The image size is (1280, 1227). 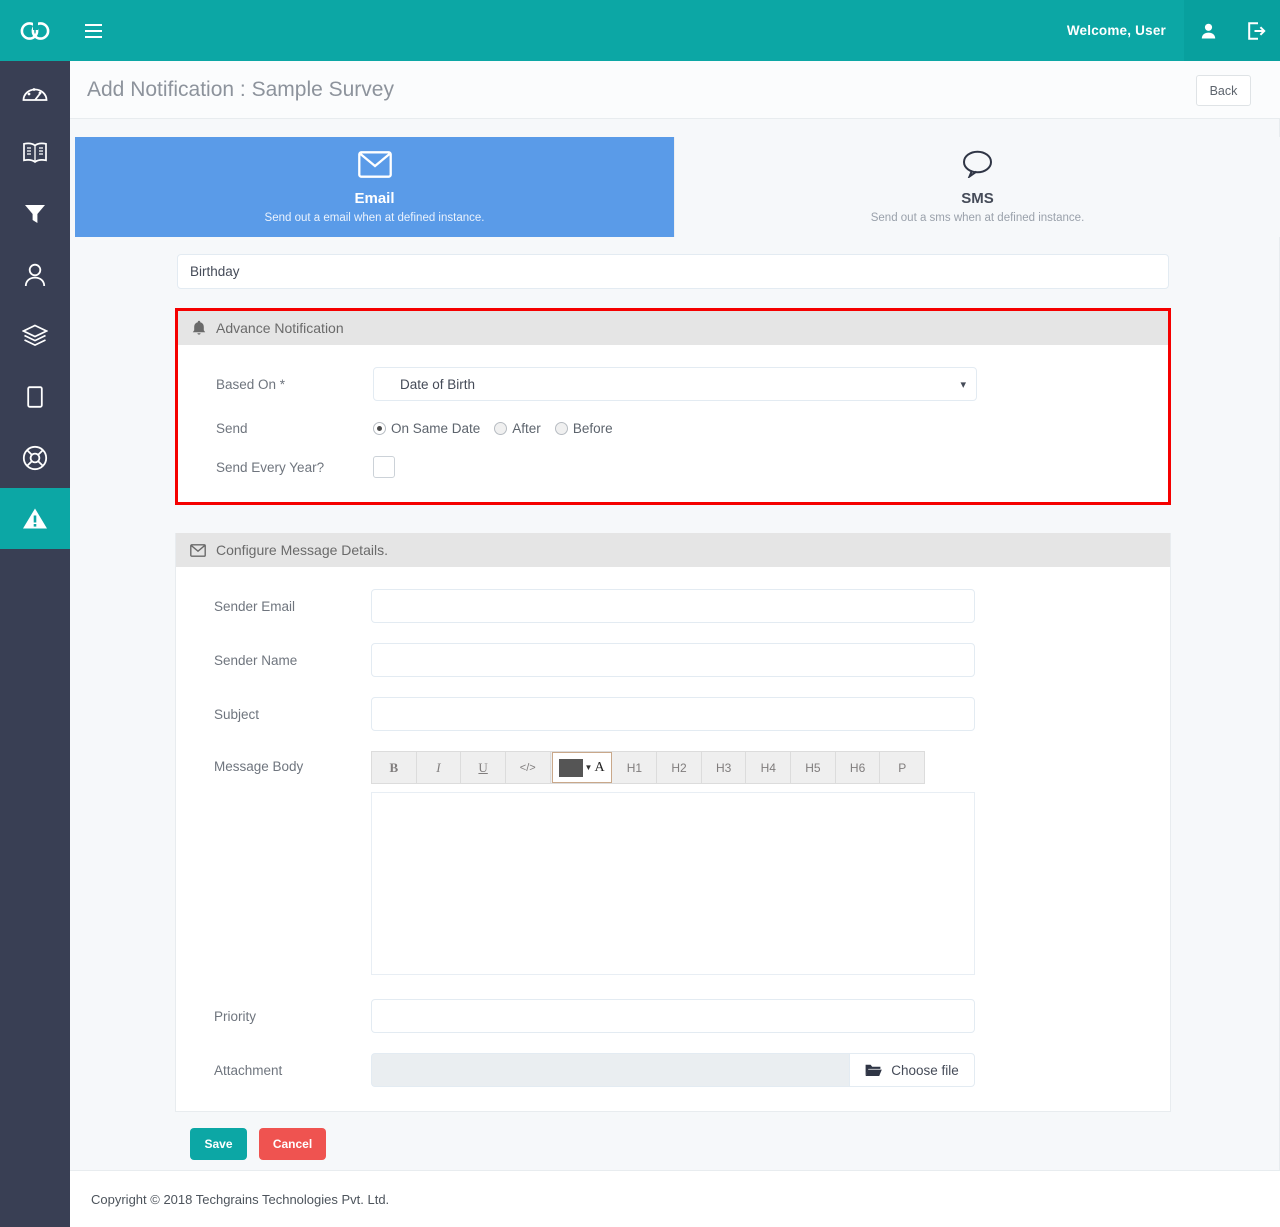 I want to click on heading-4-icon: H4, so click(x=769, y=767).